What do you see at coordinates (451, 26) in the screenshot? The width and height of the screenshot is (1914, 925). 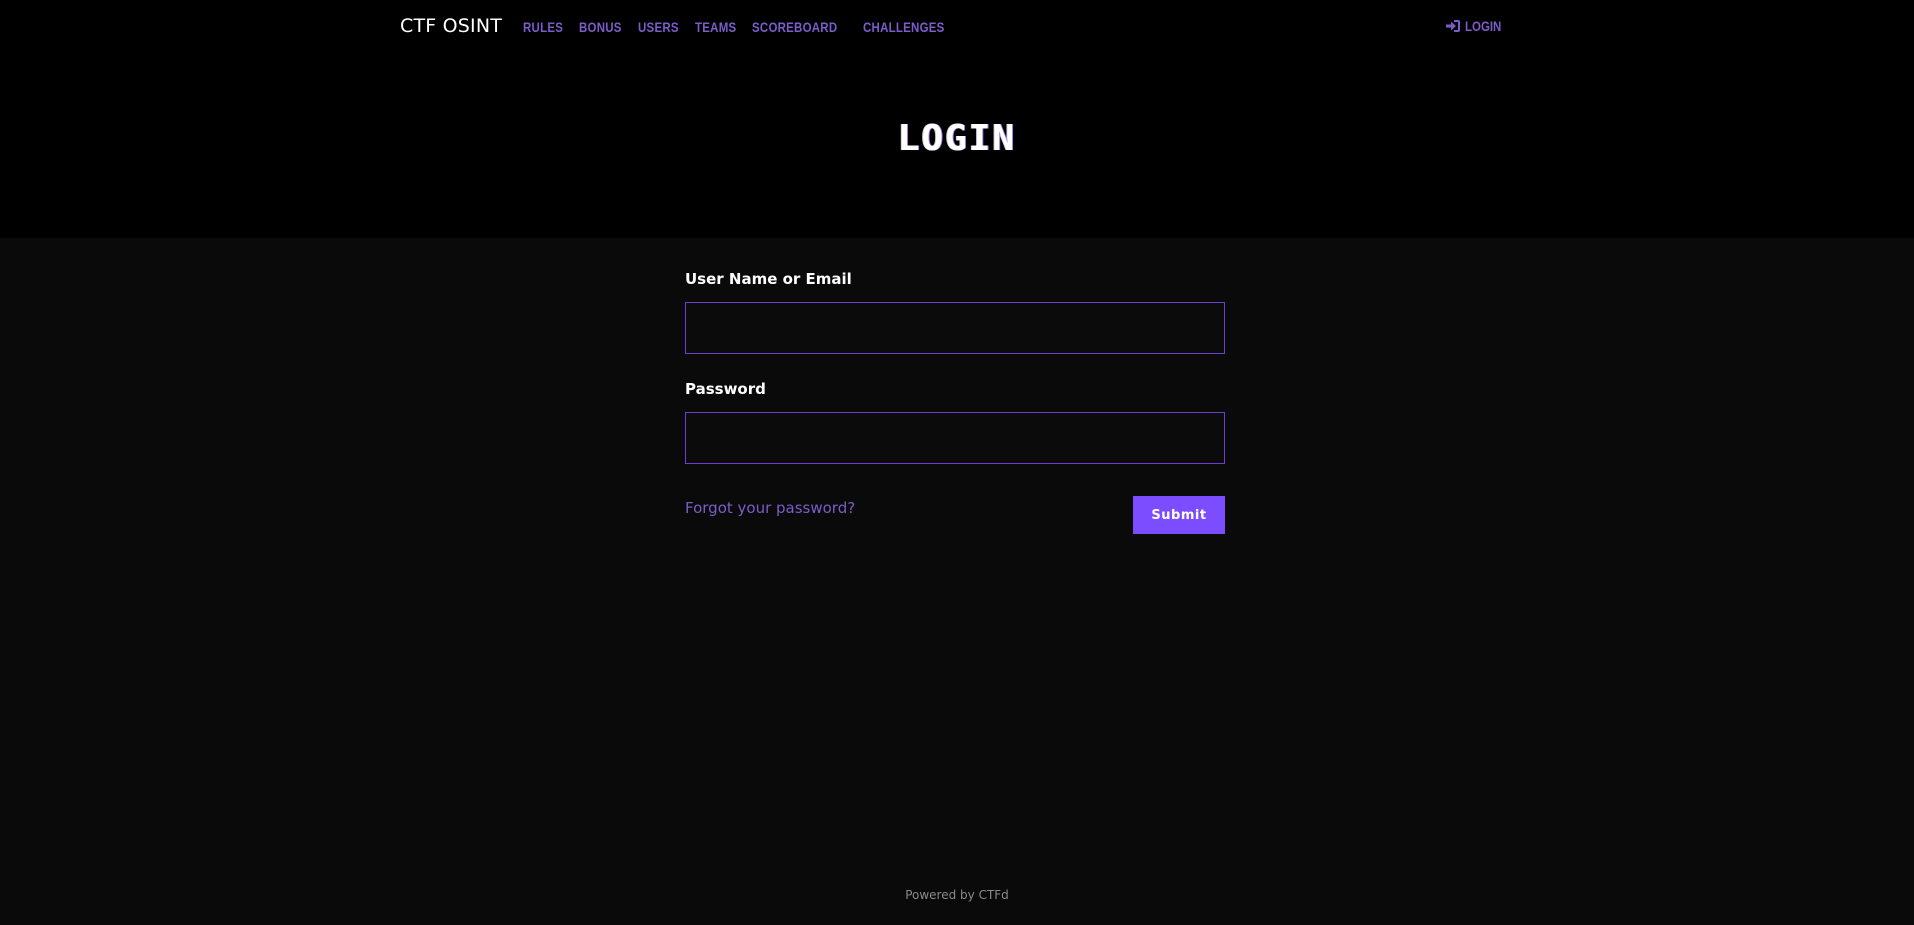 I see `brand-link: CTF OSINT` at bounding box center [451, 26].